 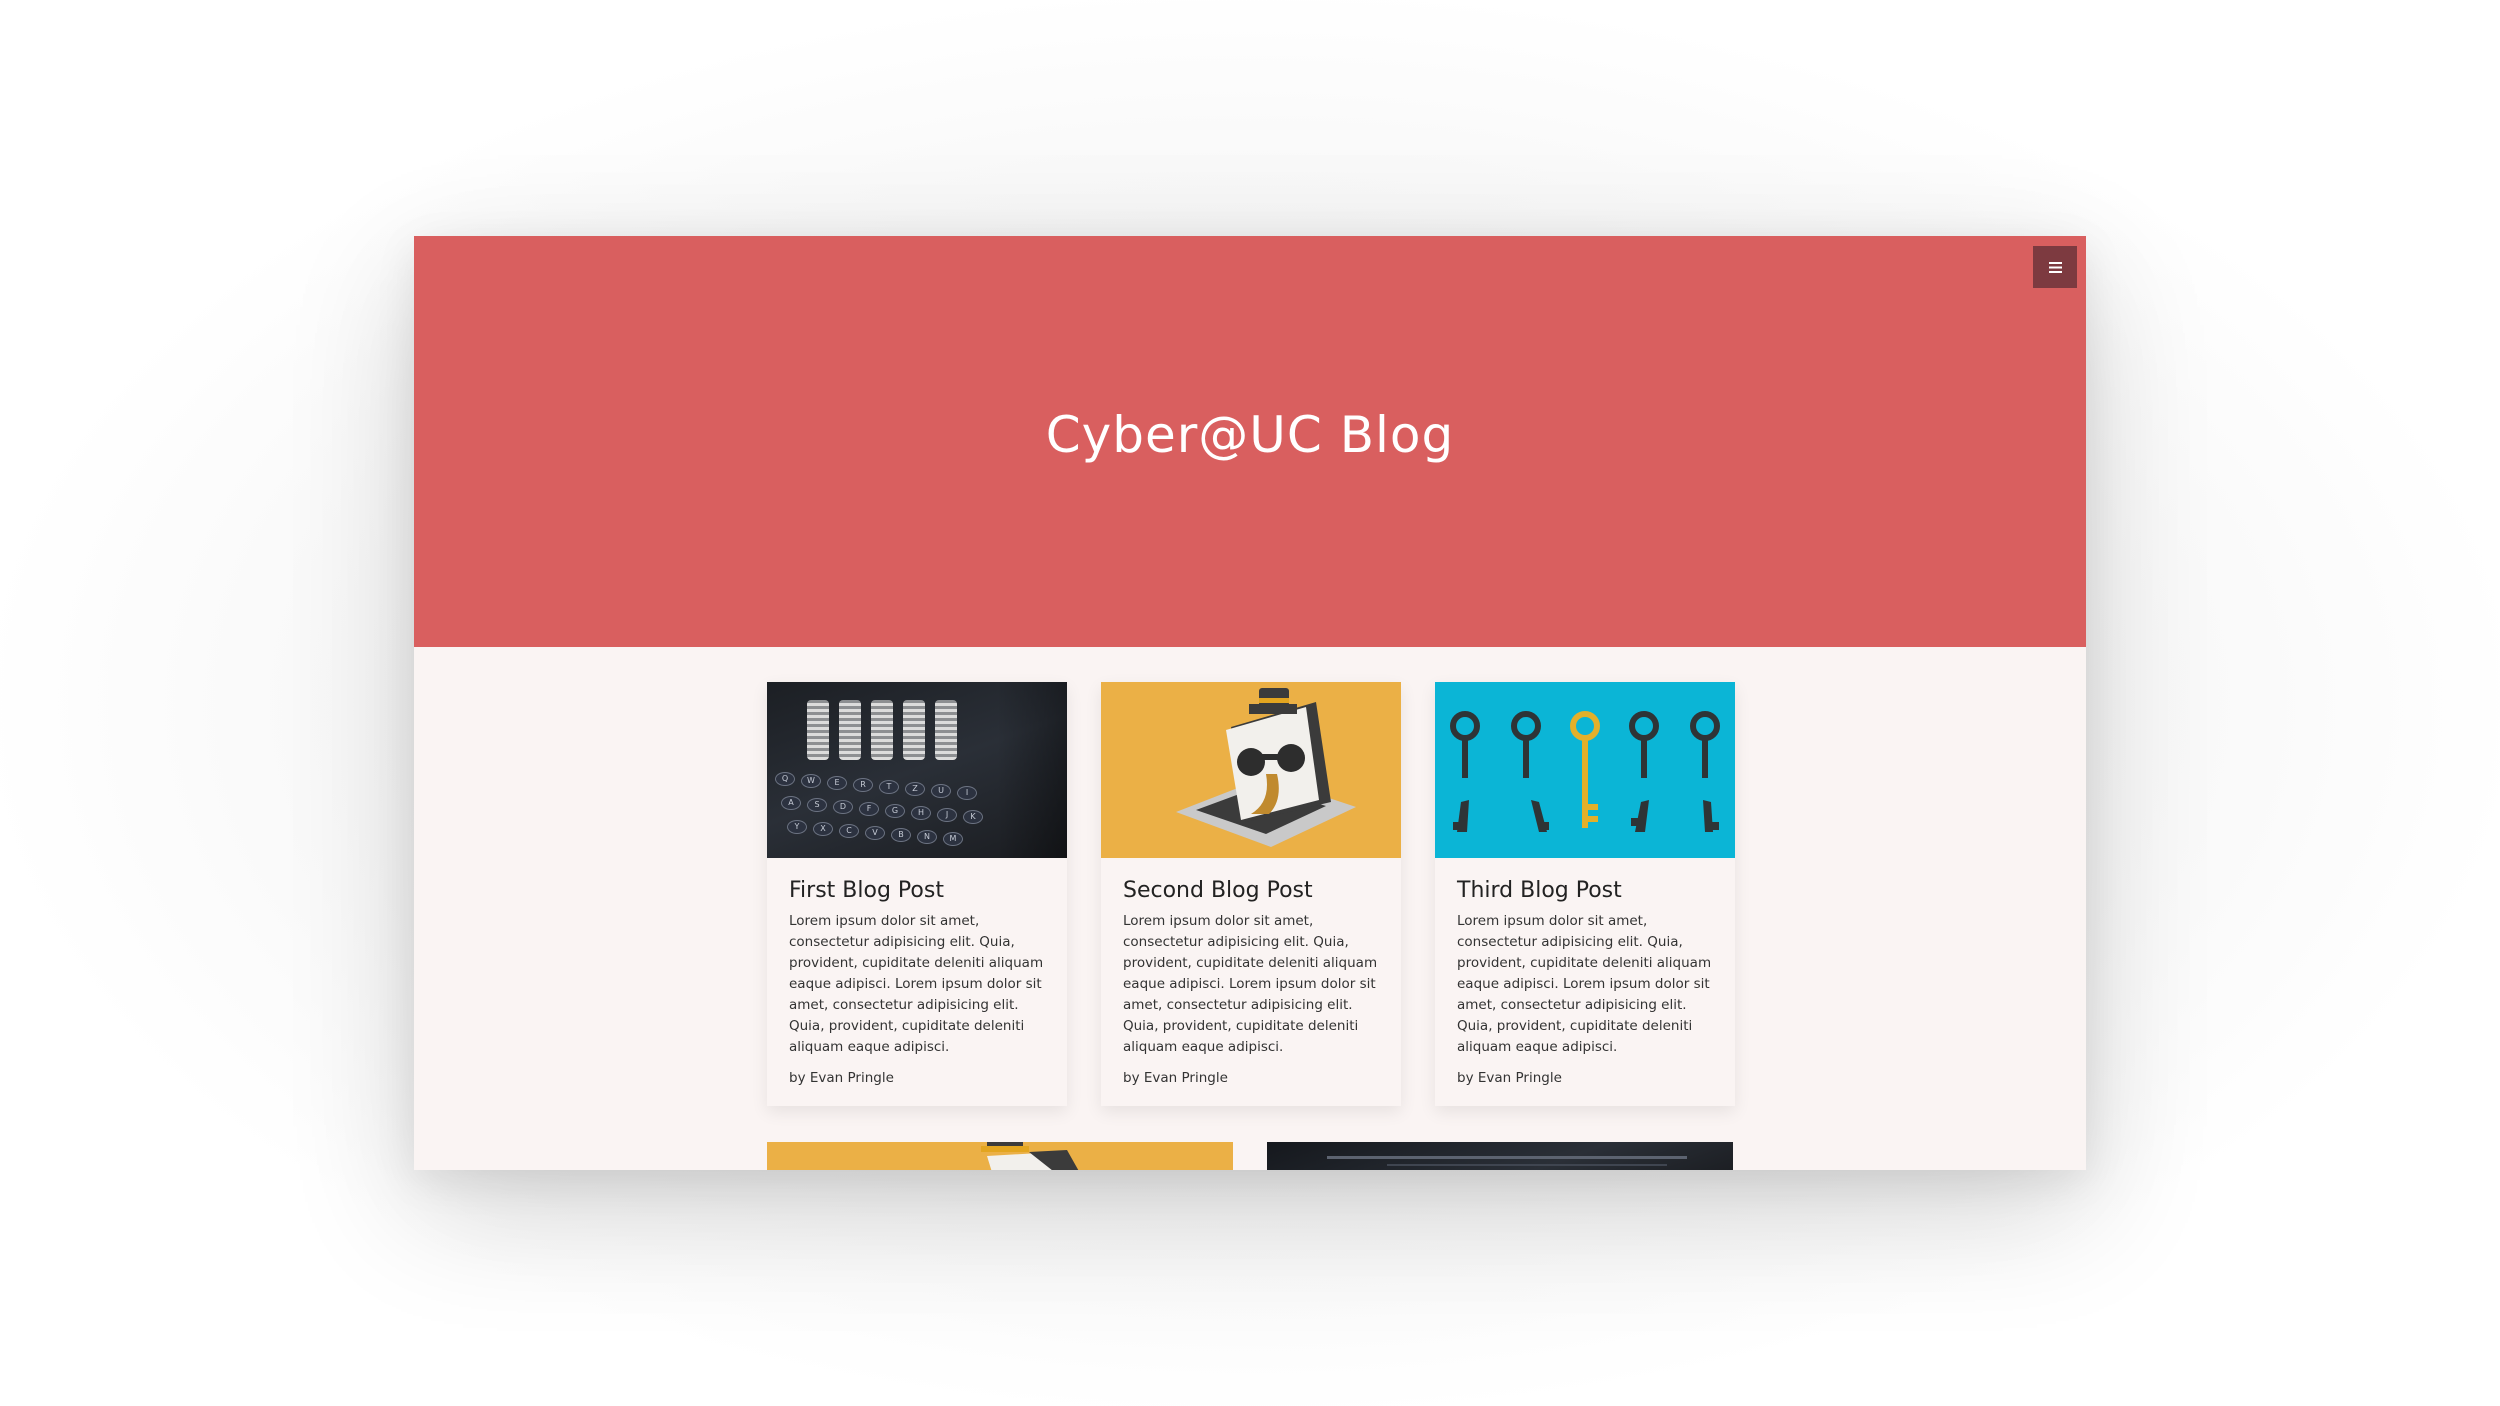 I want to click on page-title: Cyber@UC Blog, so click(x=1250, y=435).